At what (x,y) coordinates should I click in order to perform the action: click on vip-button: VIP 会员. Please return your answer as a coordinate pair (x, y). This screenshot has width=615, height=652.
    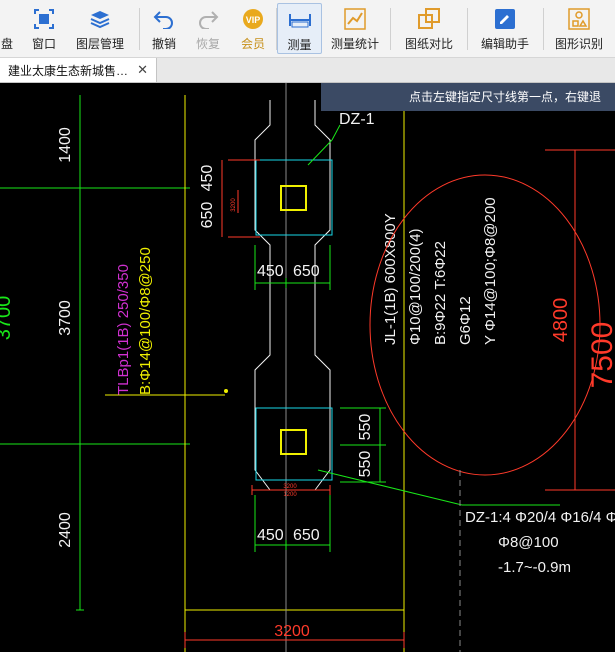
    Looking at the image, I should click on (253, 28).